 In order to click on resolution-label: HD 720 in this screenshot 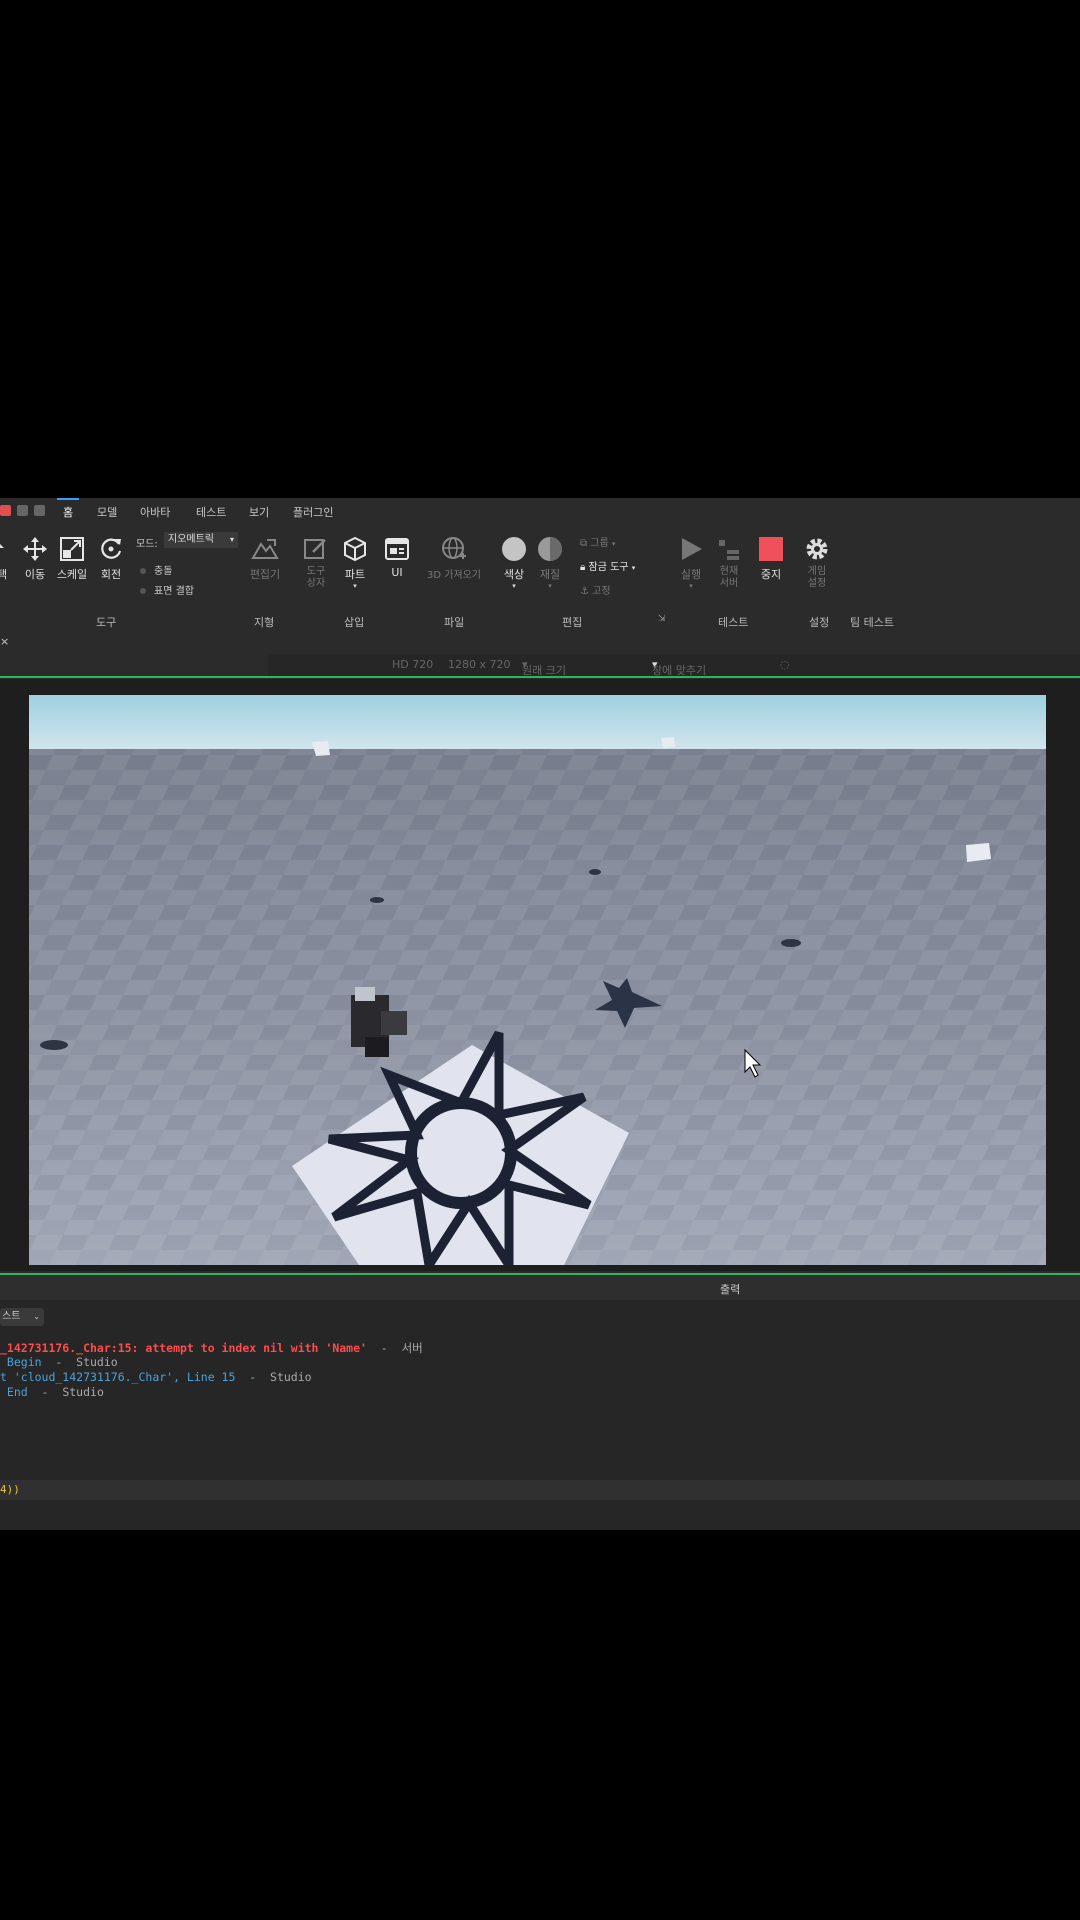, I will do `click(412, 664)`.